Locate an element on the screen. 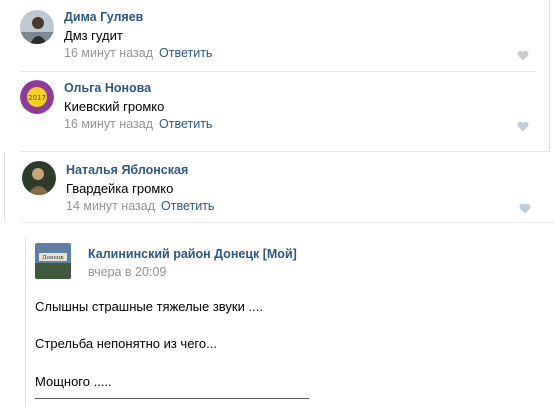 This screenshot has height=407, width=555. comment-author: Дима Гуляев is located at coordinates (103, 17).